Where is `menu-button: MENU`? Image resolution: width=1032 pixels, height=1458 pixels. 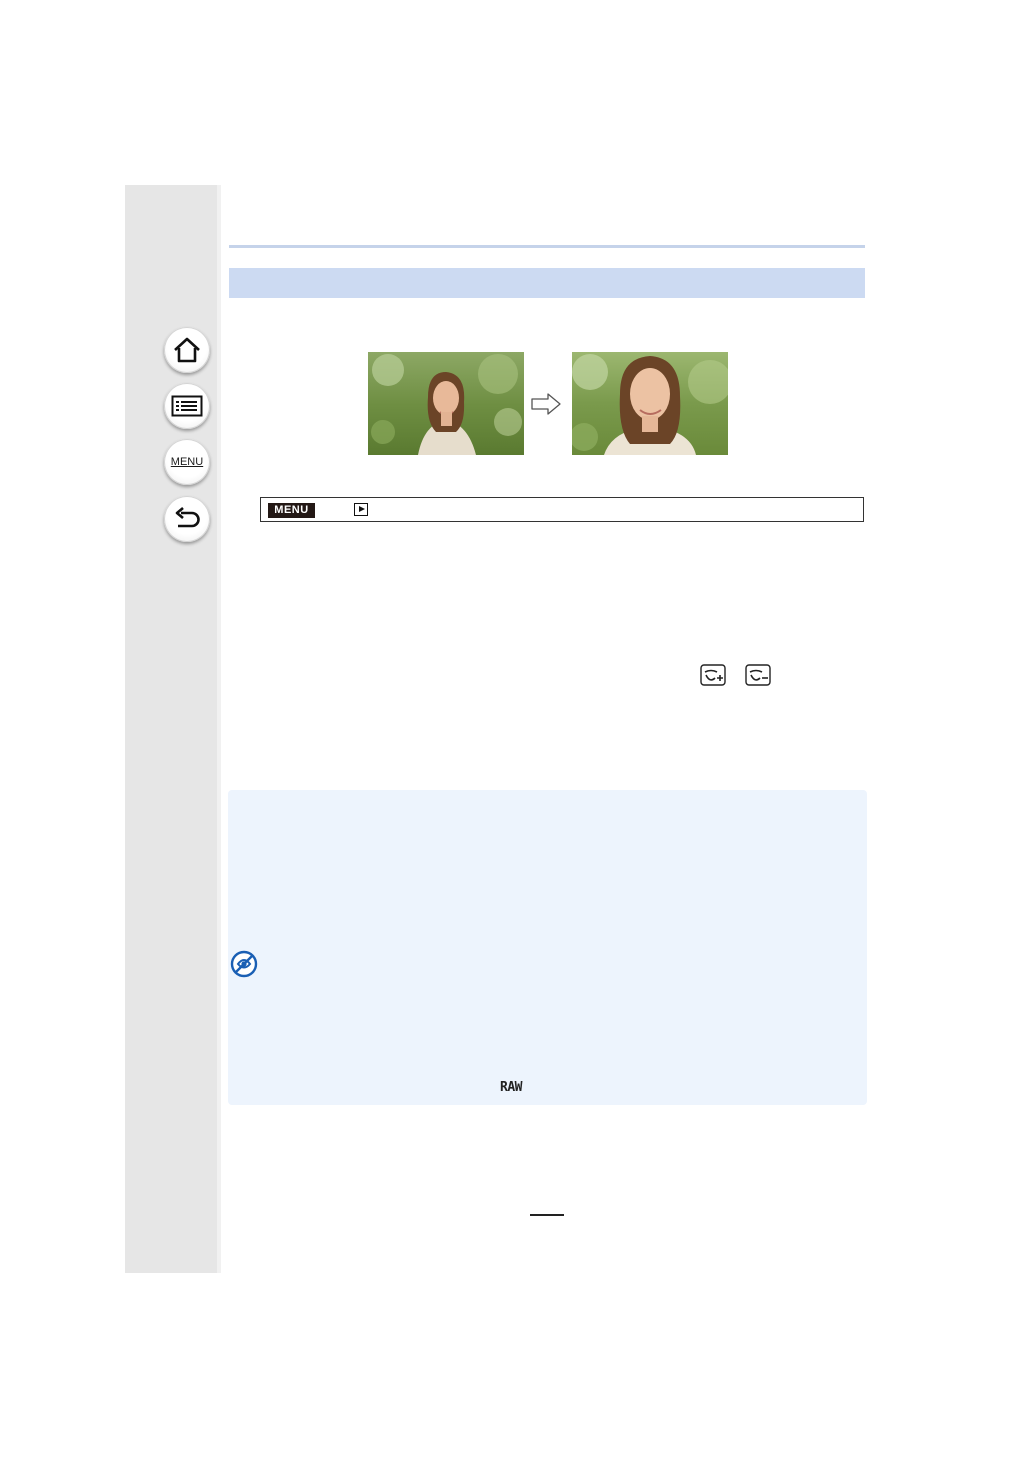 menu-button: MENU is located at coordinates (187, 462).